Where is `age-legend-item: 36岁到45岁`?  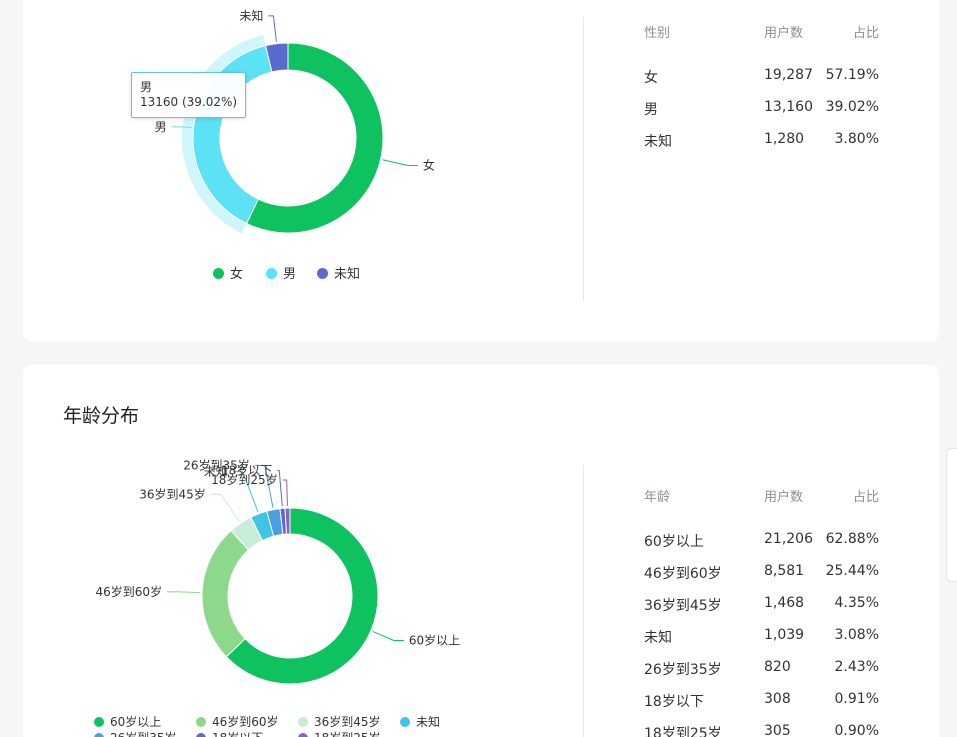 age-legend-item: 36岁到45岁 is located at coordinates (339, 721).